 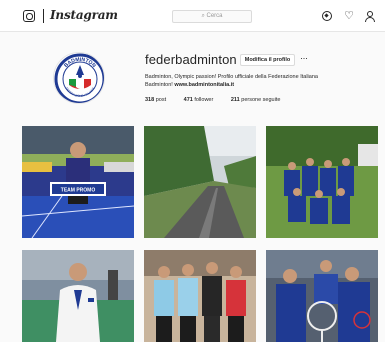 What do you see at coordinates (204, 100) in the screenshot?
I see `stat-followers-label: follower` at bounding box center [204, 100].